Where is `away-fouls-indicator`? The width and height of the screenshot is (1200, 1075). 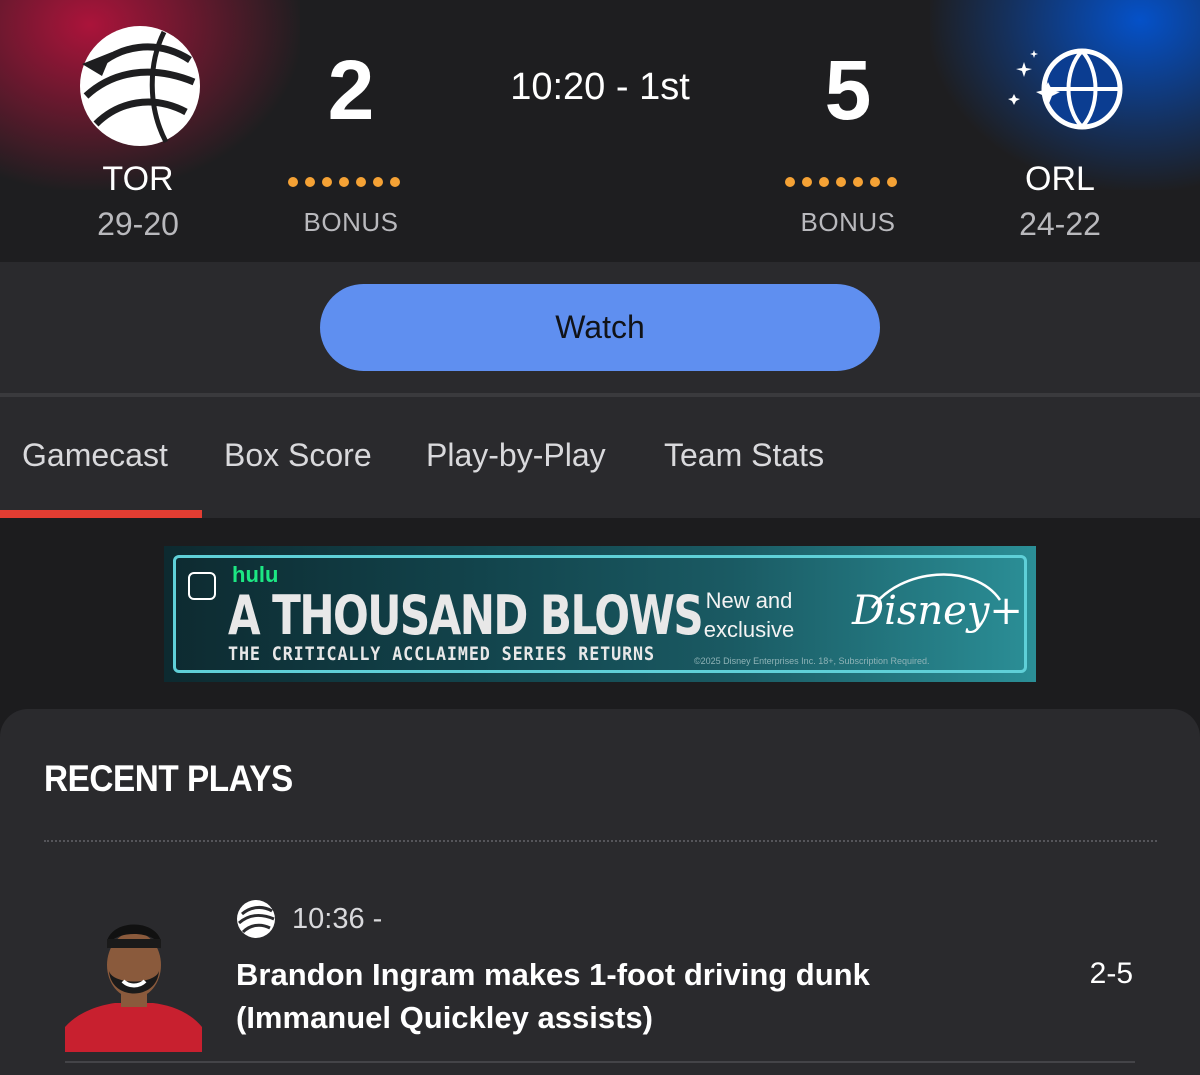
away-fouls-indicator is located at coordinates (841, 182).